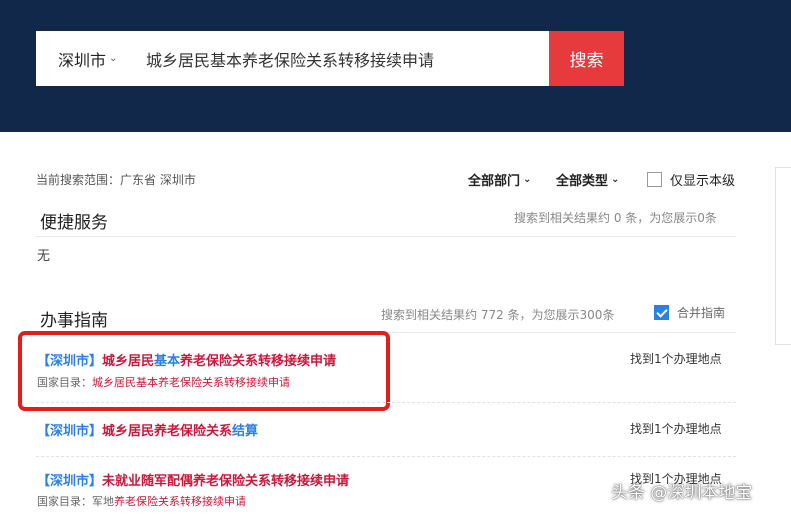 This screenshot has width=791, height=516. Describe the element at coordinates (498, 315) in the screenshot. I see `guides-meta: 搜索到相关结果约 772 条，为您展示300条` at that location.